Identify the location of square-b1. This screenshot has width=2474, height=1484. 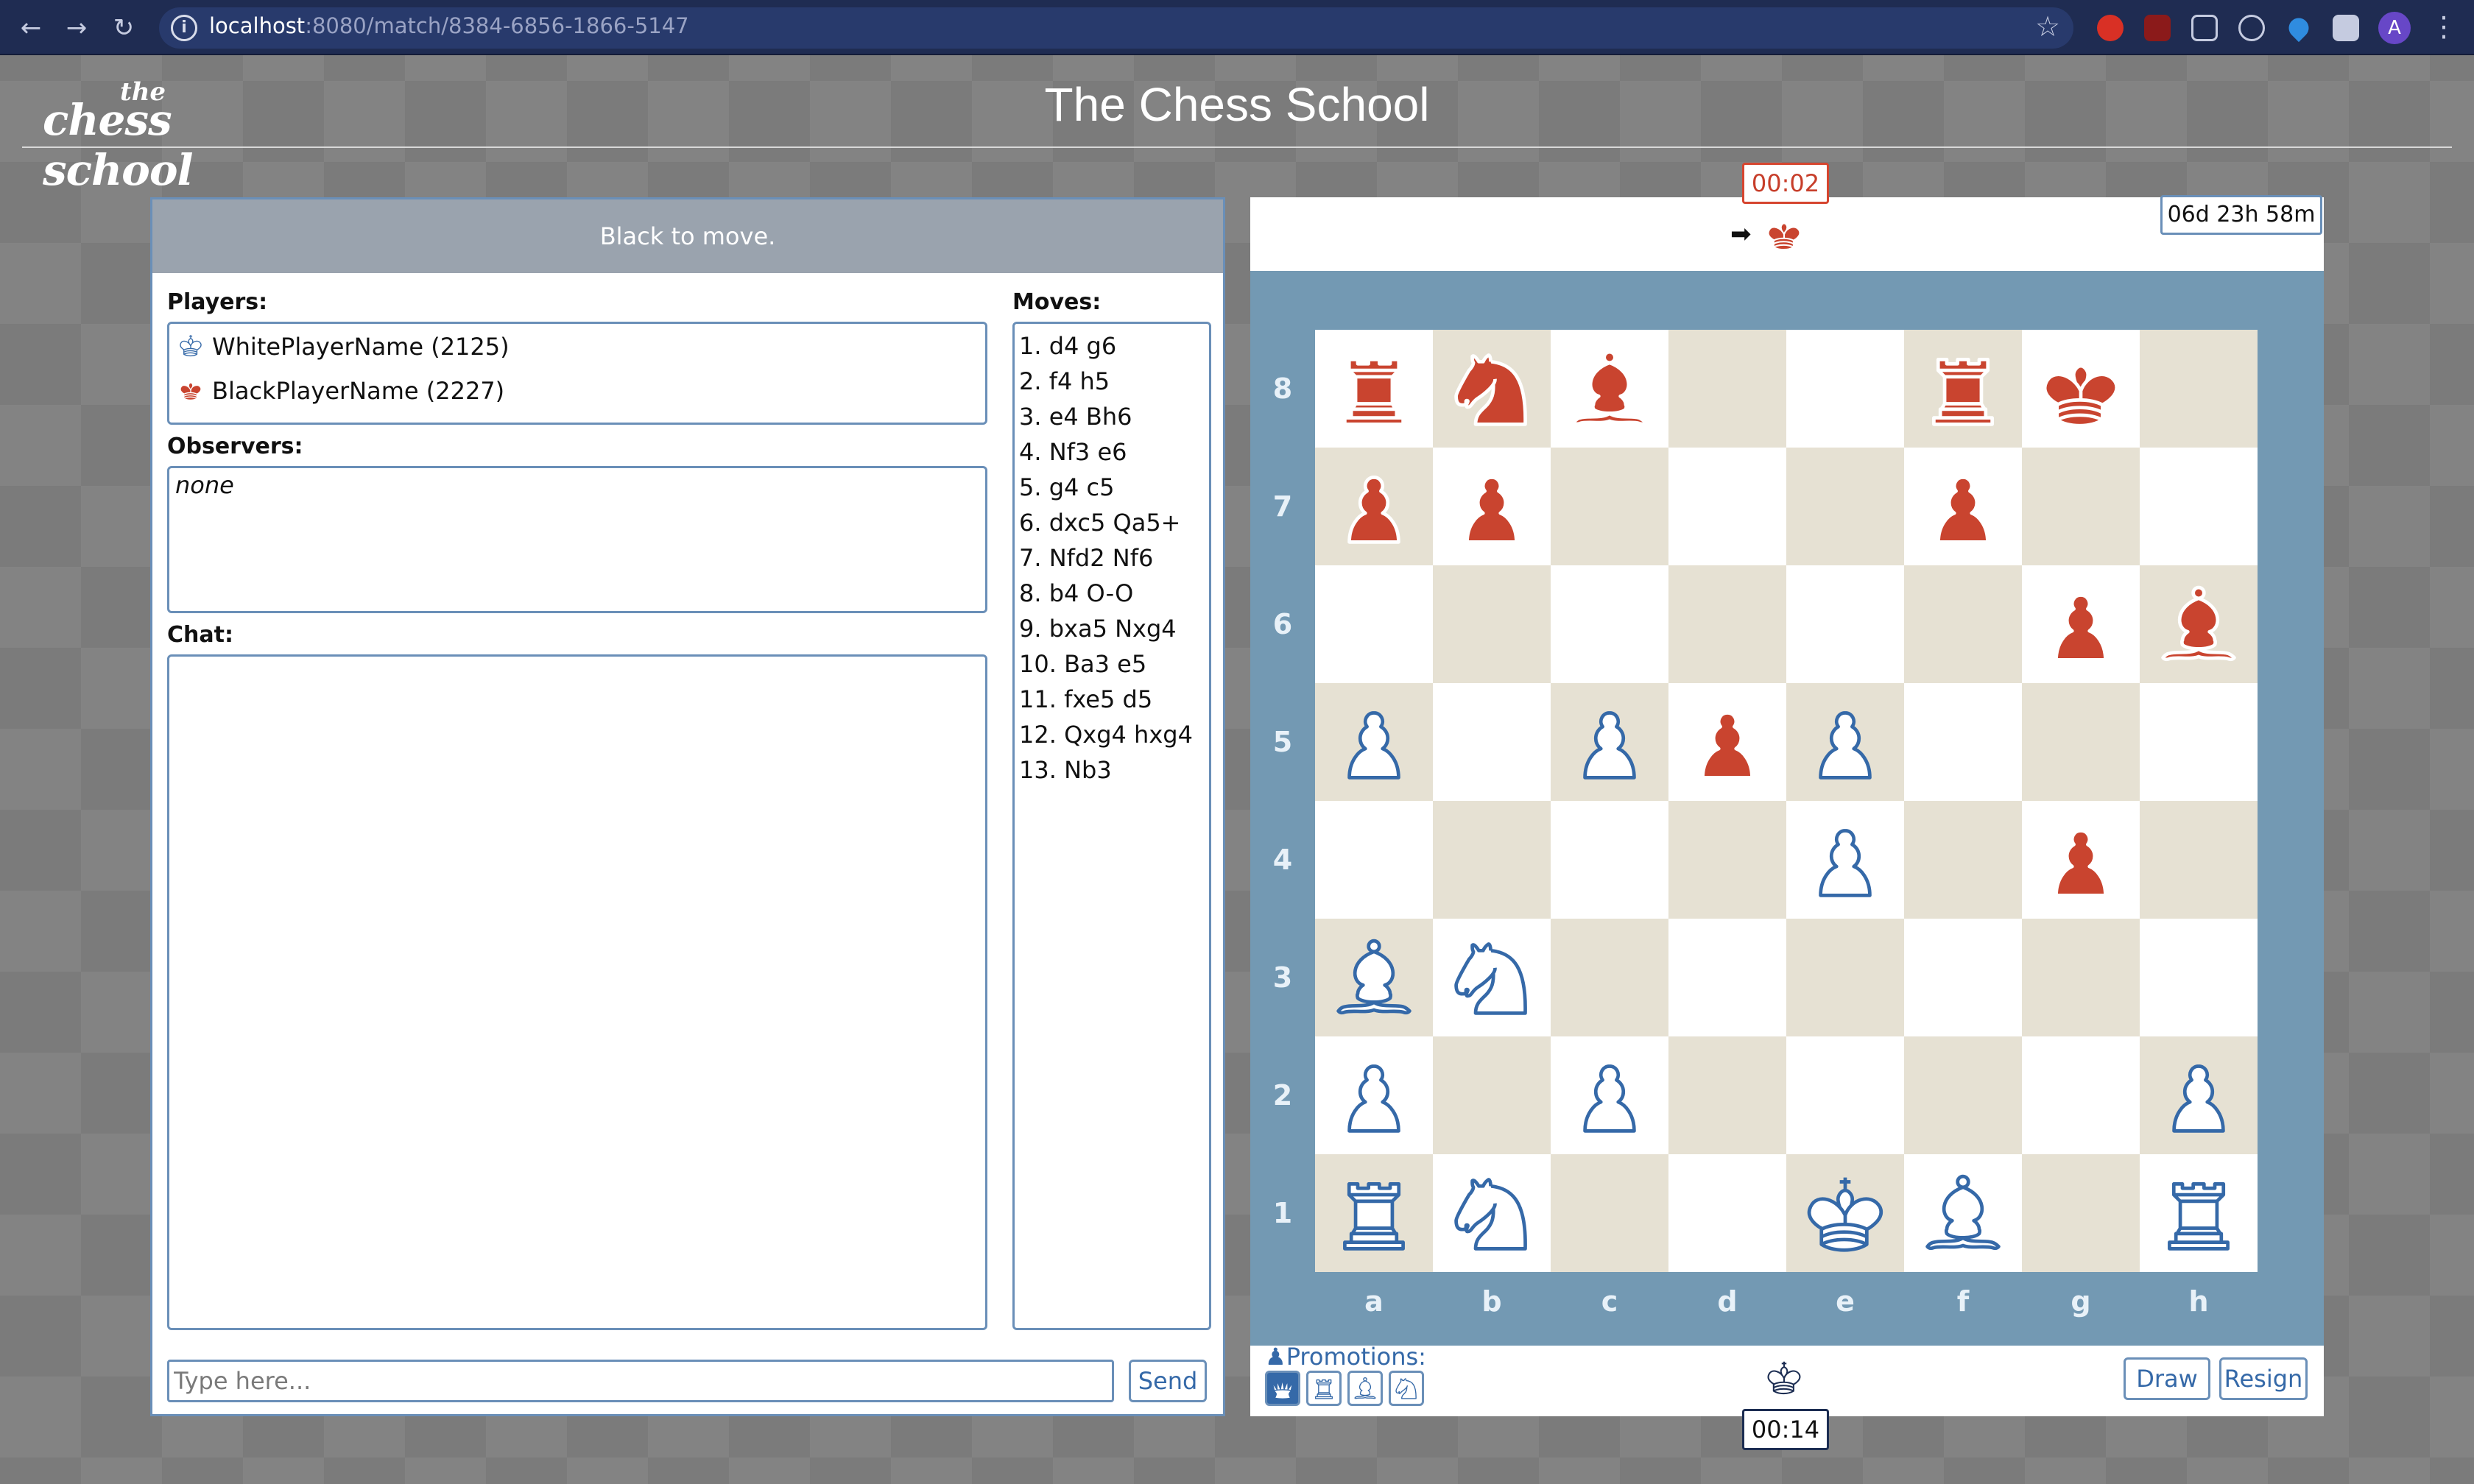
(1492, 1213).